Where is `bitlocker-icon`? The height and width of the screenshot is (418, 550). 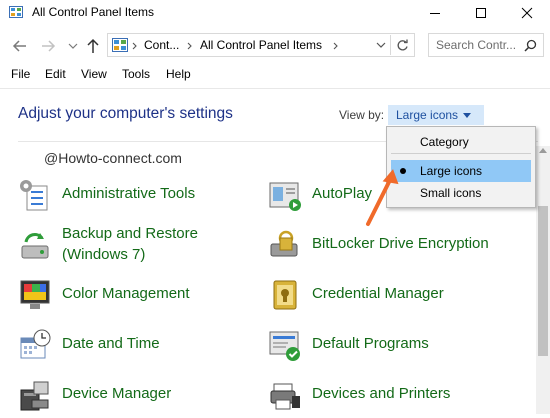 bitlocker-icon is located at coordinates (284, 243).